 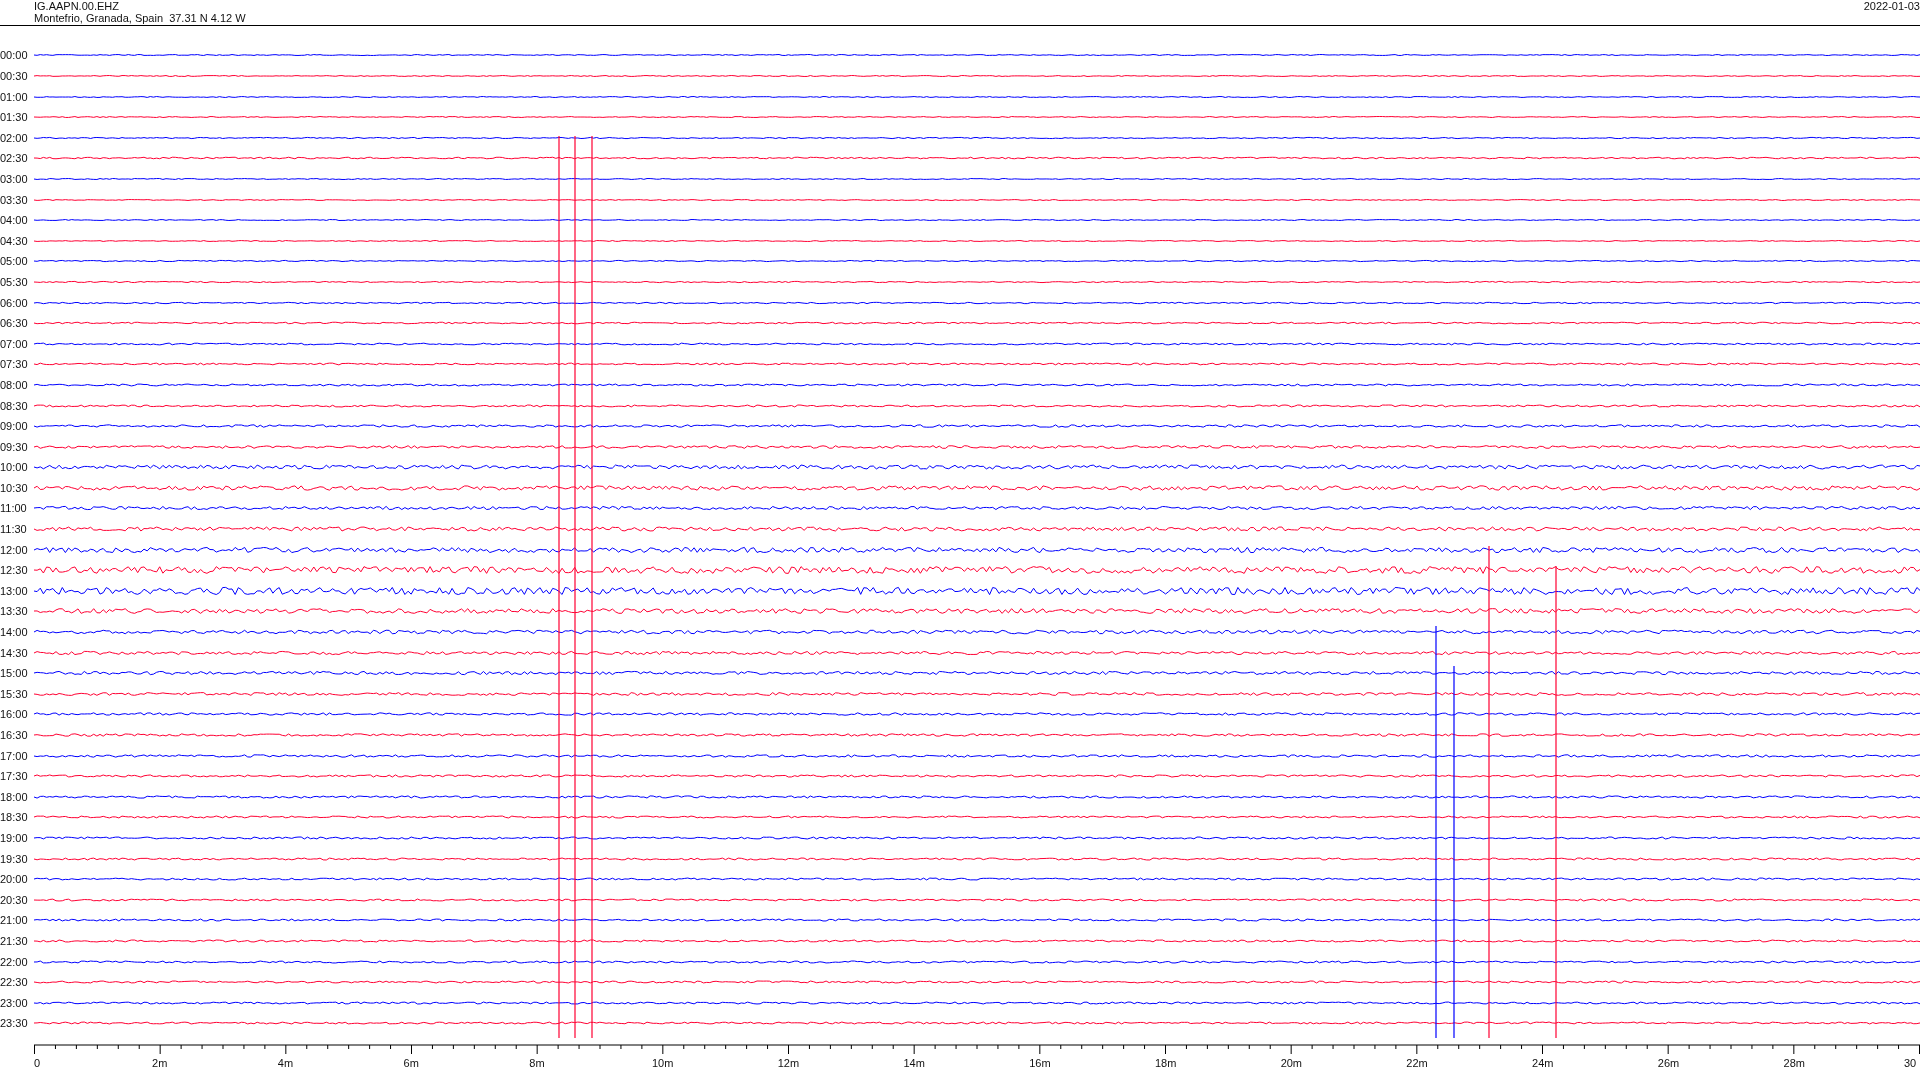 What do you see at coordinates (14, 467) in the screenshot?
I see `time-label: 10:00` at bounding box center [14, 467].